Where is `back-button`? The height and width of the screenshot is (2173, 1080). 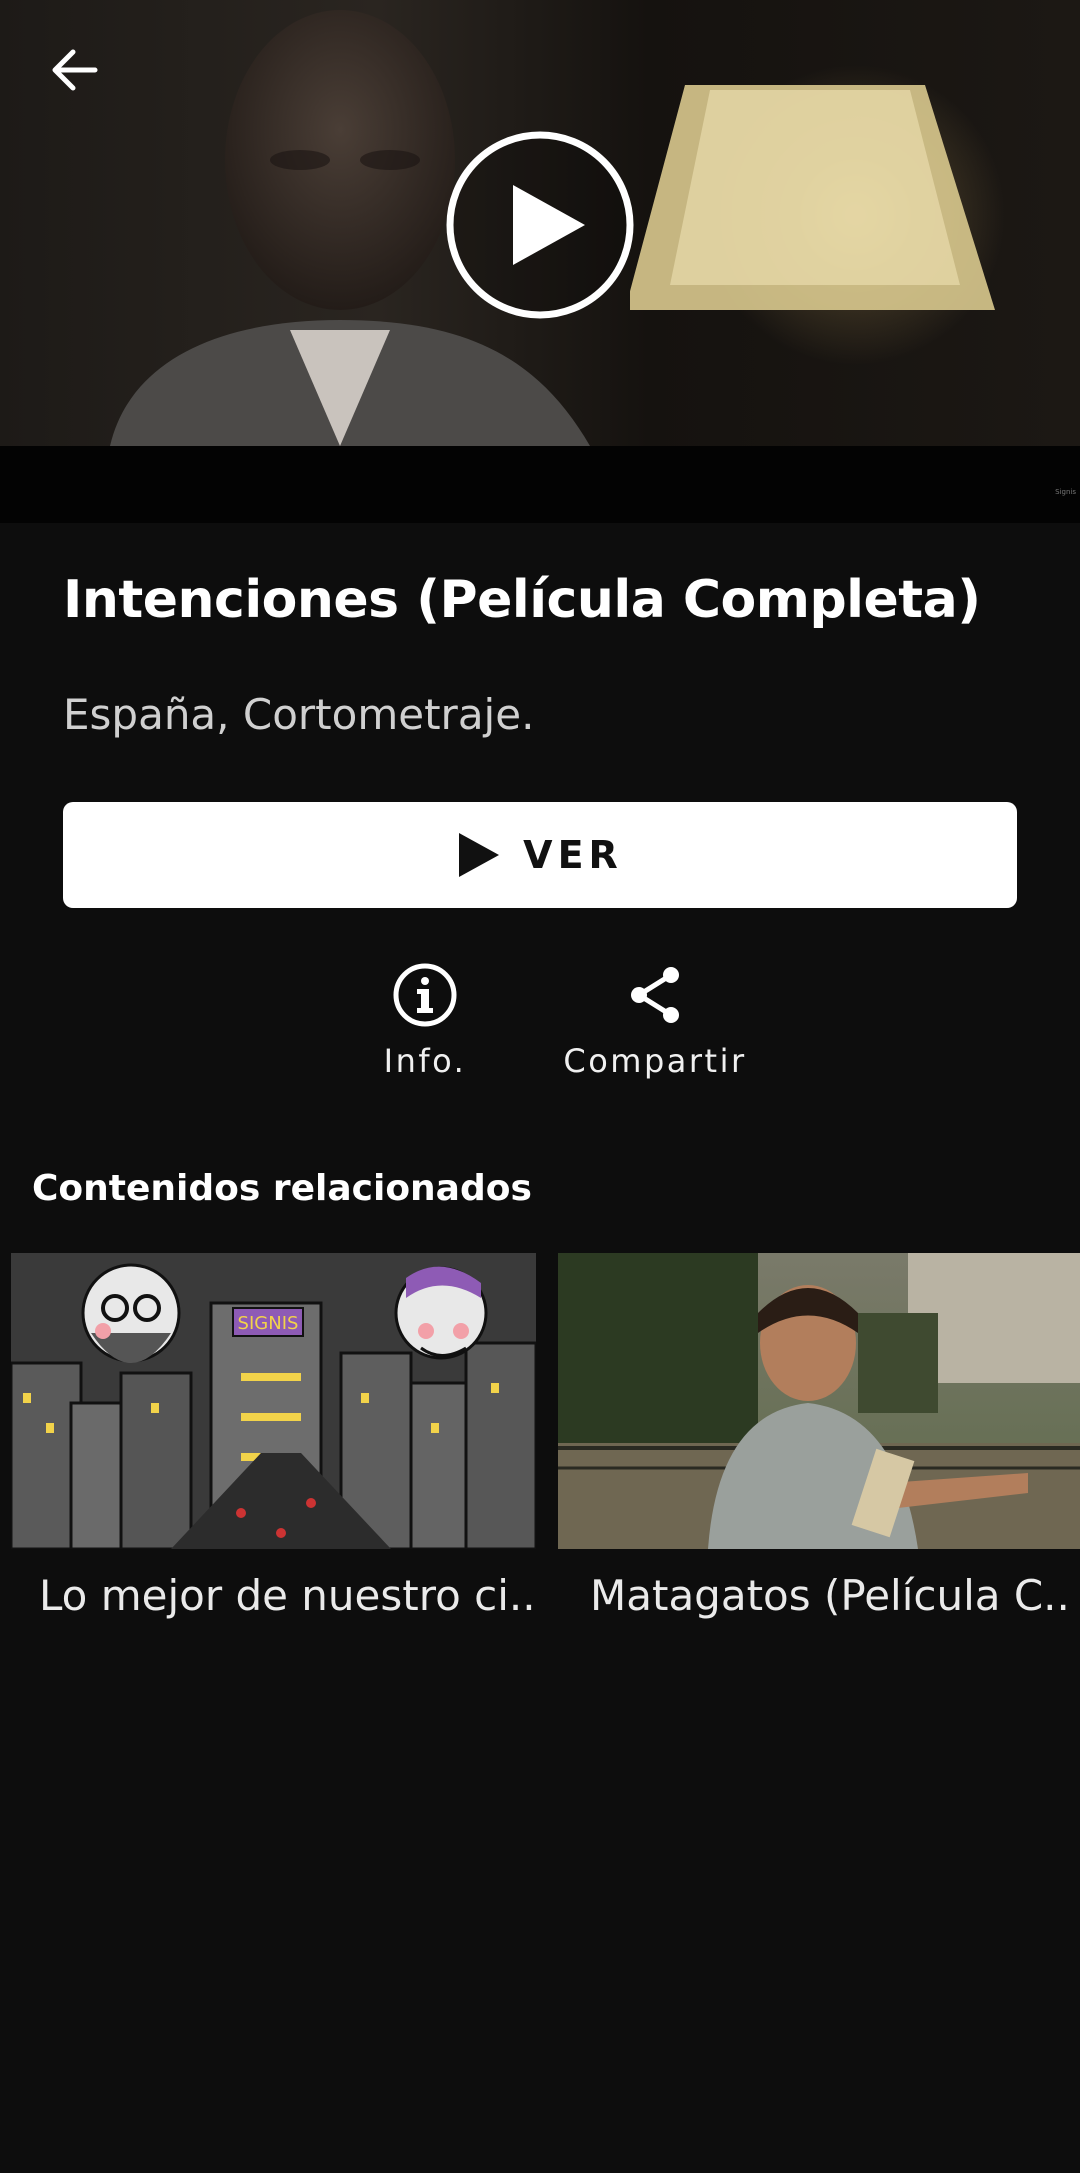 back-button is located at coordinates (75, 70).